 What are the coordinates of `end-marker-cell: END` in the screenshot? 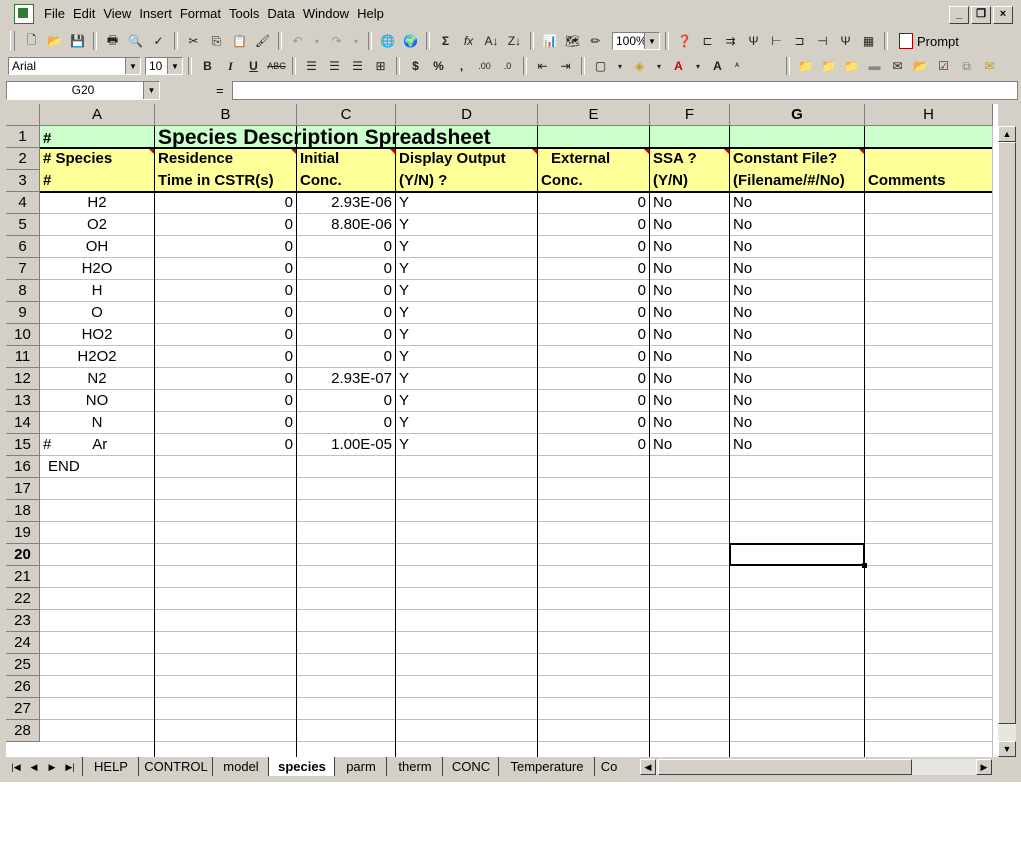 It's located at (97, 467).